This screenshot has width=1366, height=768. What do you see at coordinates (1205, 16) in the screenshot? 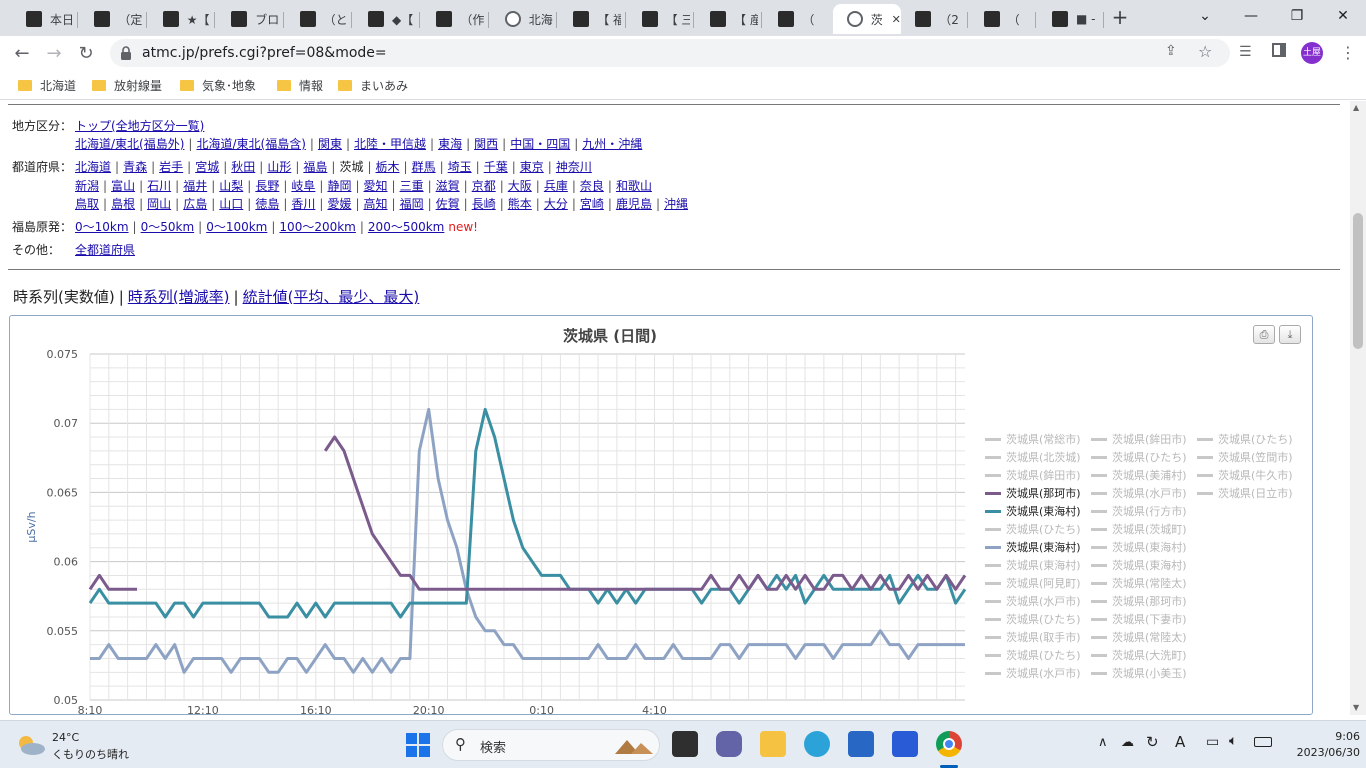
I see `tab-search-icon: ⌄` at bounding box center [1205, 16].